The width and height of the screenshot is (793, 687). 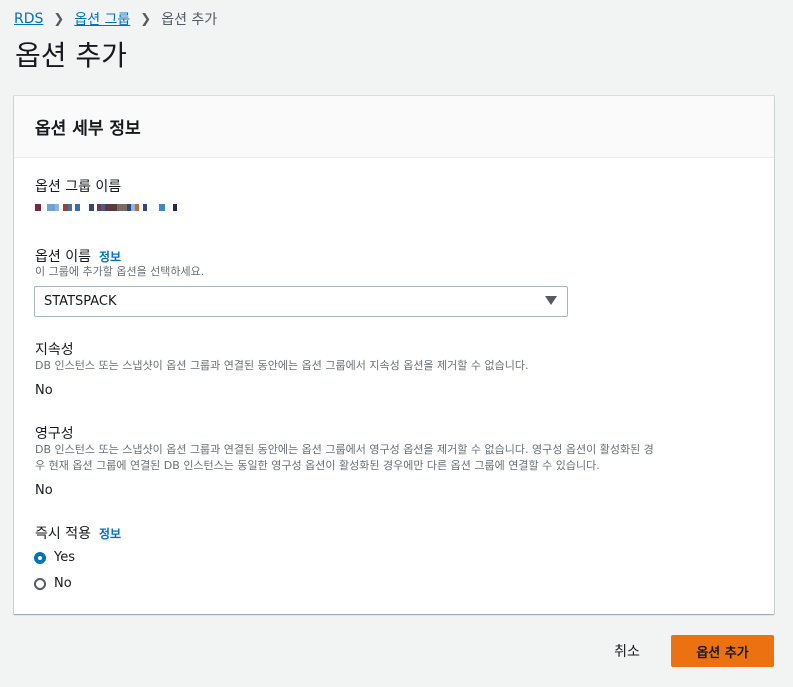 I want to click on breadcrumb: RDS ❯ 옵션 그룹 ❯ 옵션 추가, so click(x=115, y=19).